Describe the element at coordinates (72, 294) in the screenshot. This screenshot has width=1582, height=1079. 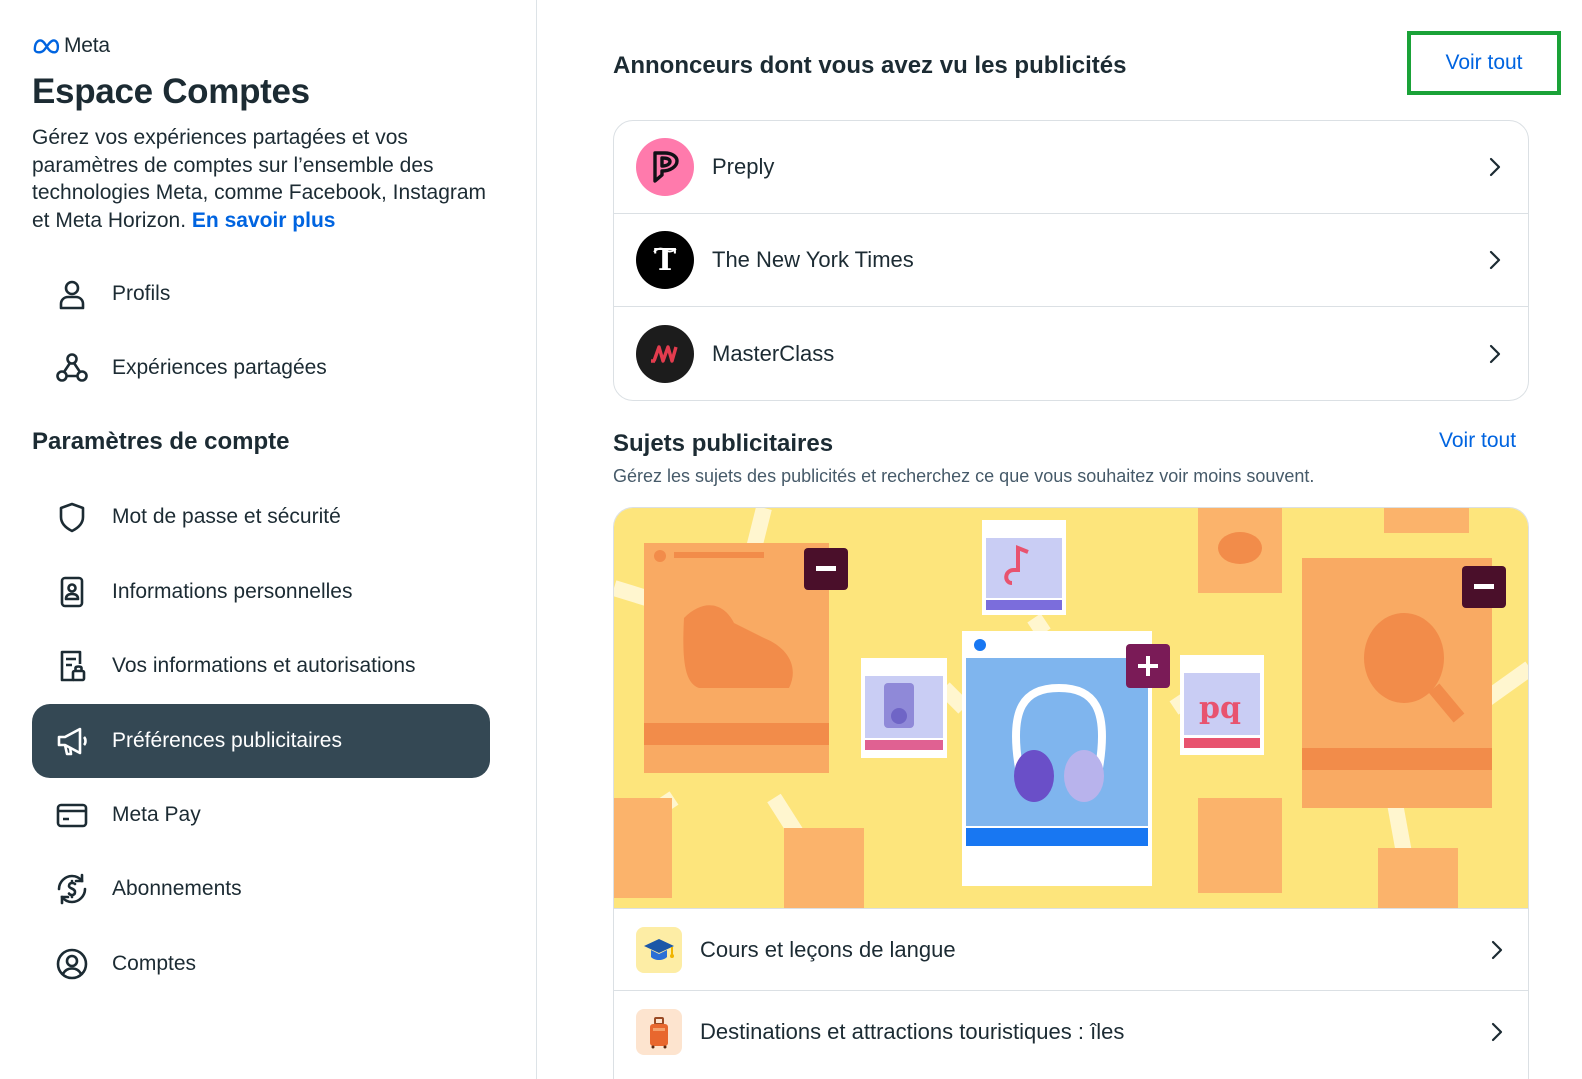
I see `person-icon` at that location.